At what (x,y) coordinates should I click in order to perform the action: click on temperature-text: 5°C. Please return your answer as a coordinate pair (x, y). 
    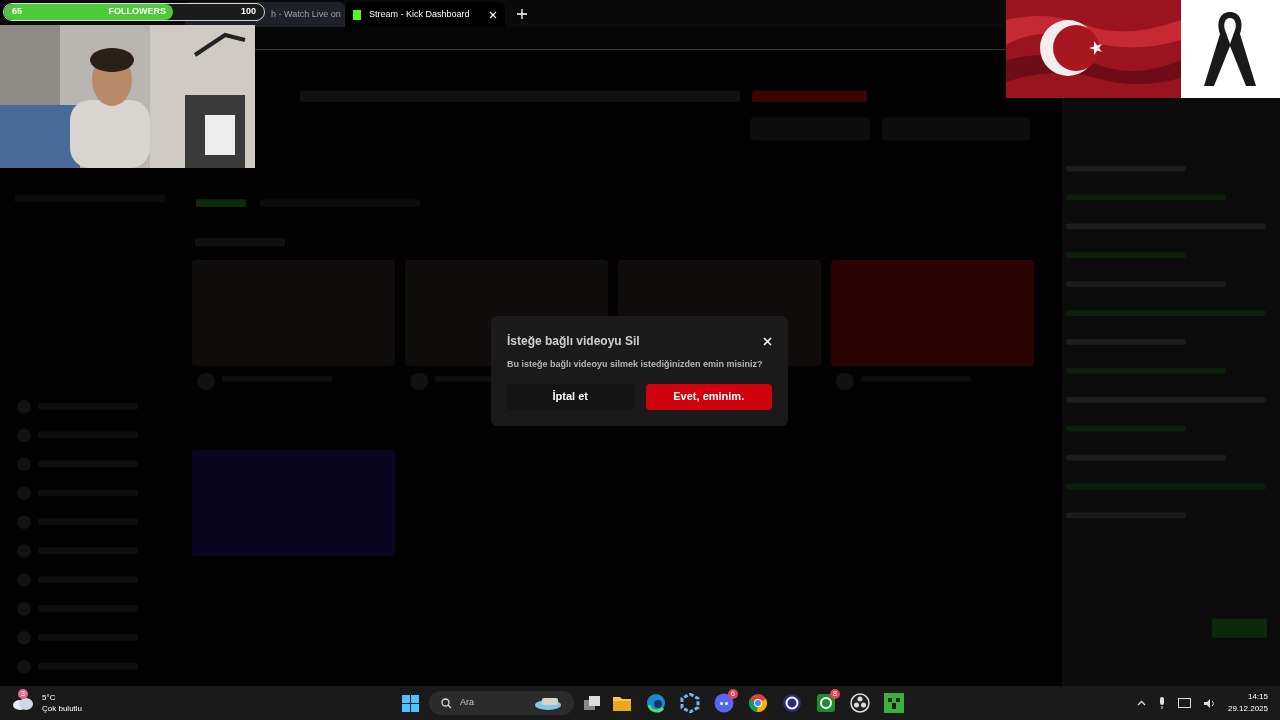
    Looking at the image, I should click on (49, 697).